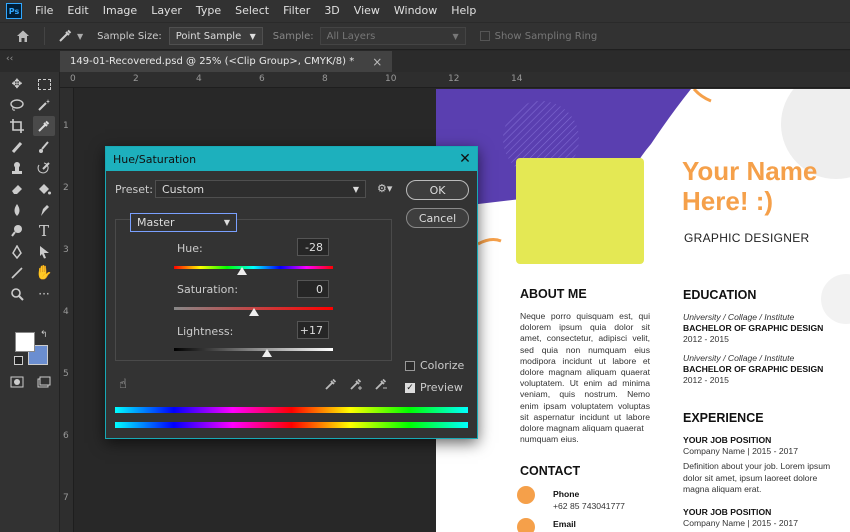  I want to click on contact-heading: CONTACT, so click(550, 471).